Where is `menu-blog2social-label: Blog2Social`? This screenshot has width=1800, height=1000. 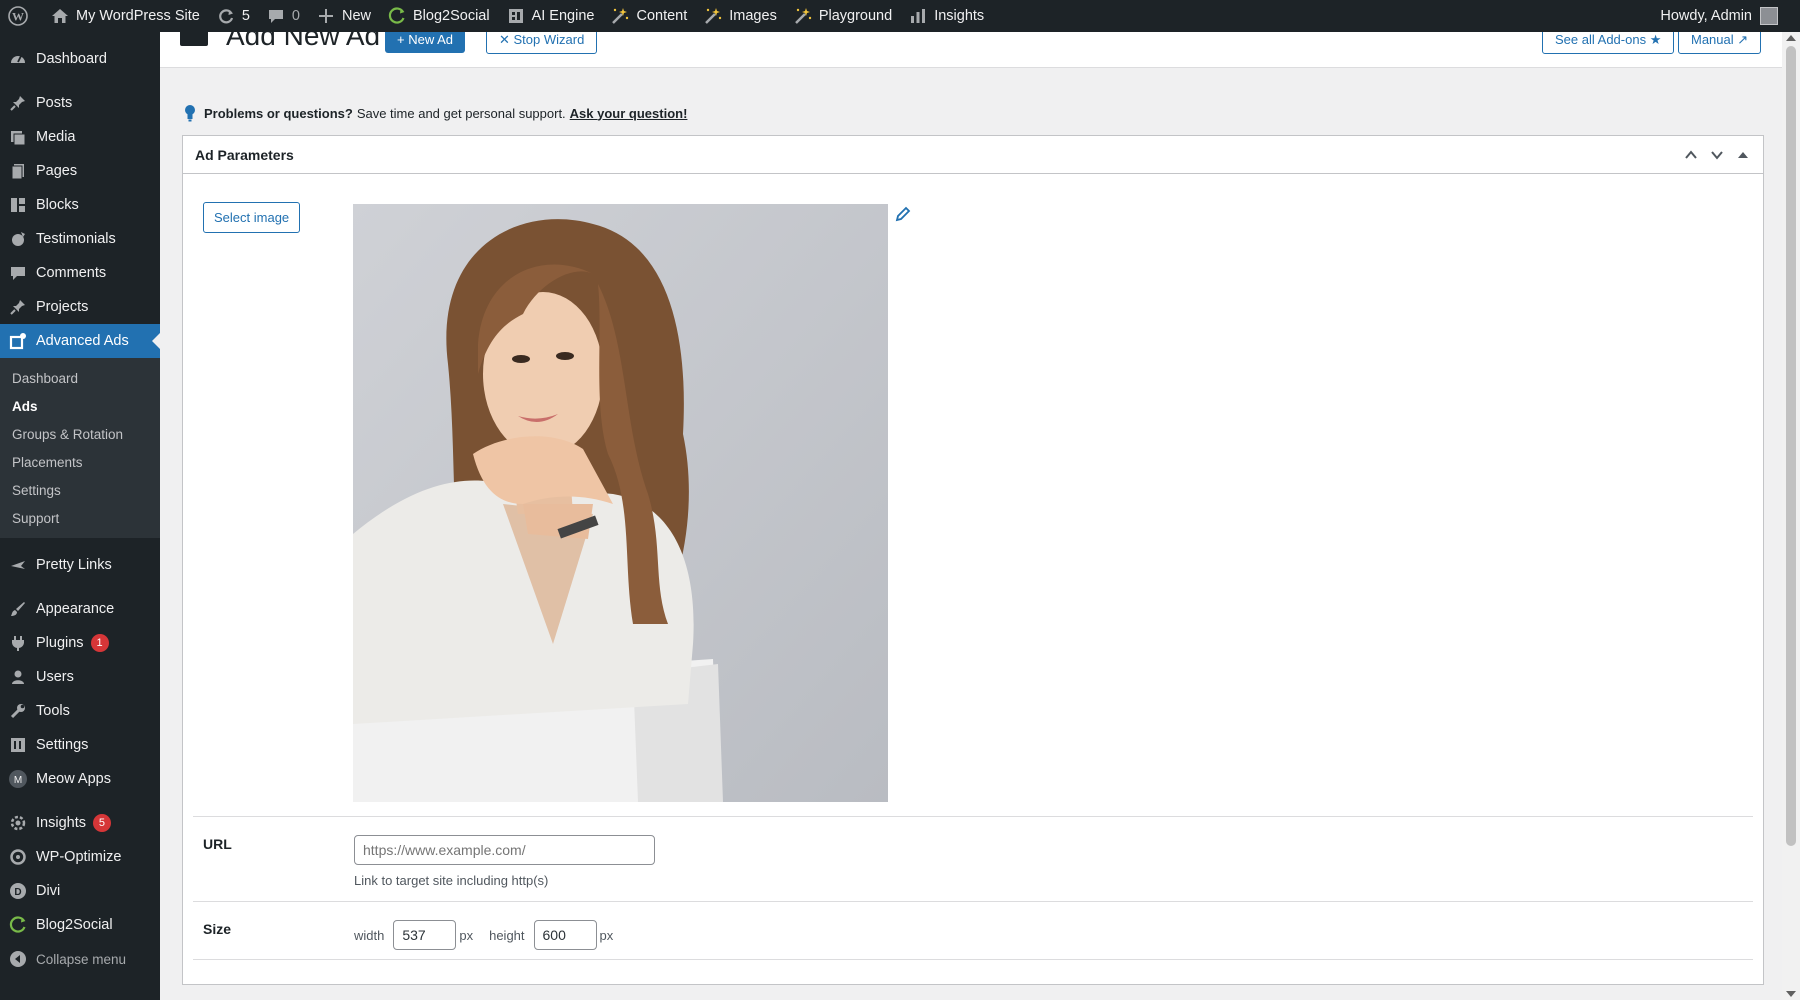
menu-blog2social-label: Blog2Social is located at coordinates (74, 925).